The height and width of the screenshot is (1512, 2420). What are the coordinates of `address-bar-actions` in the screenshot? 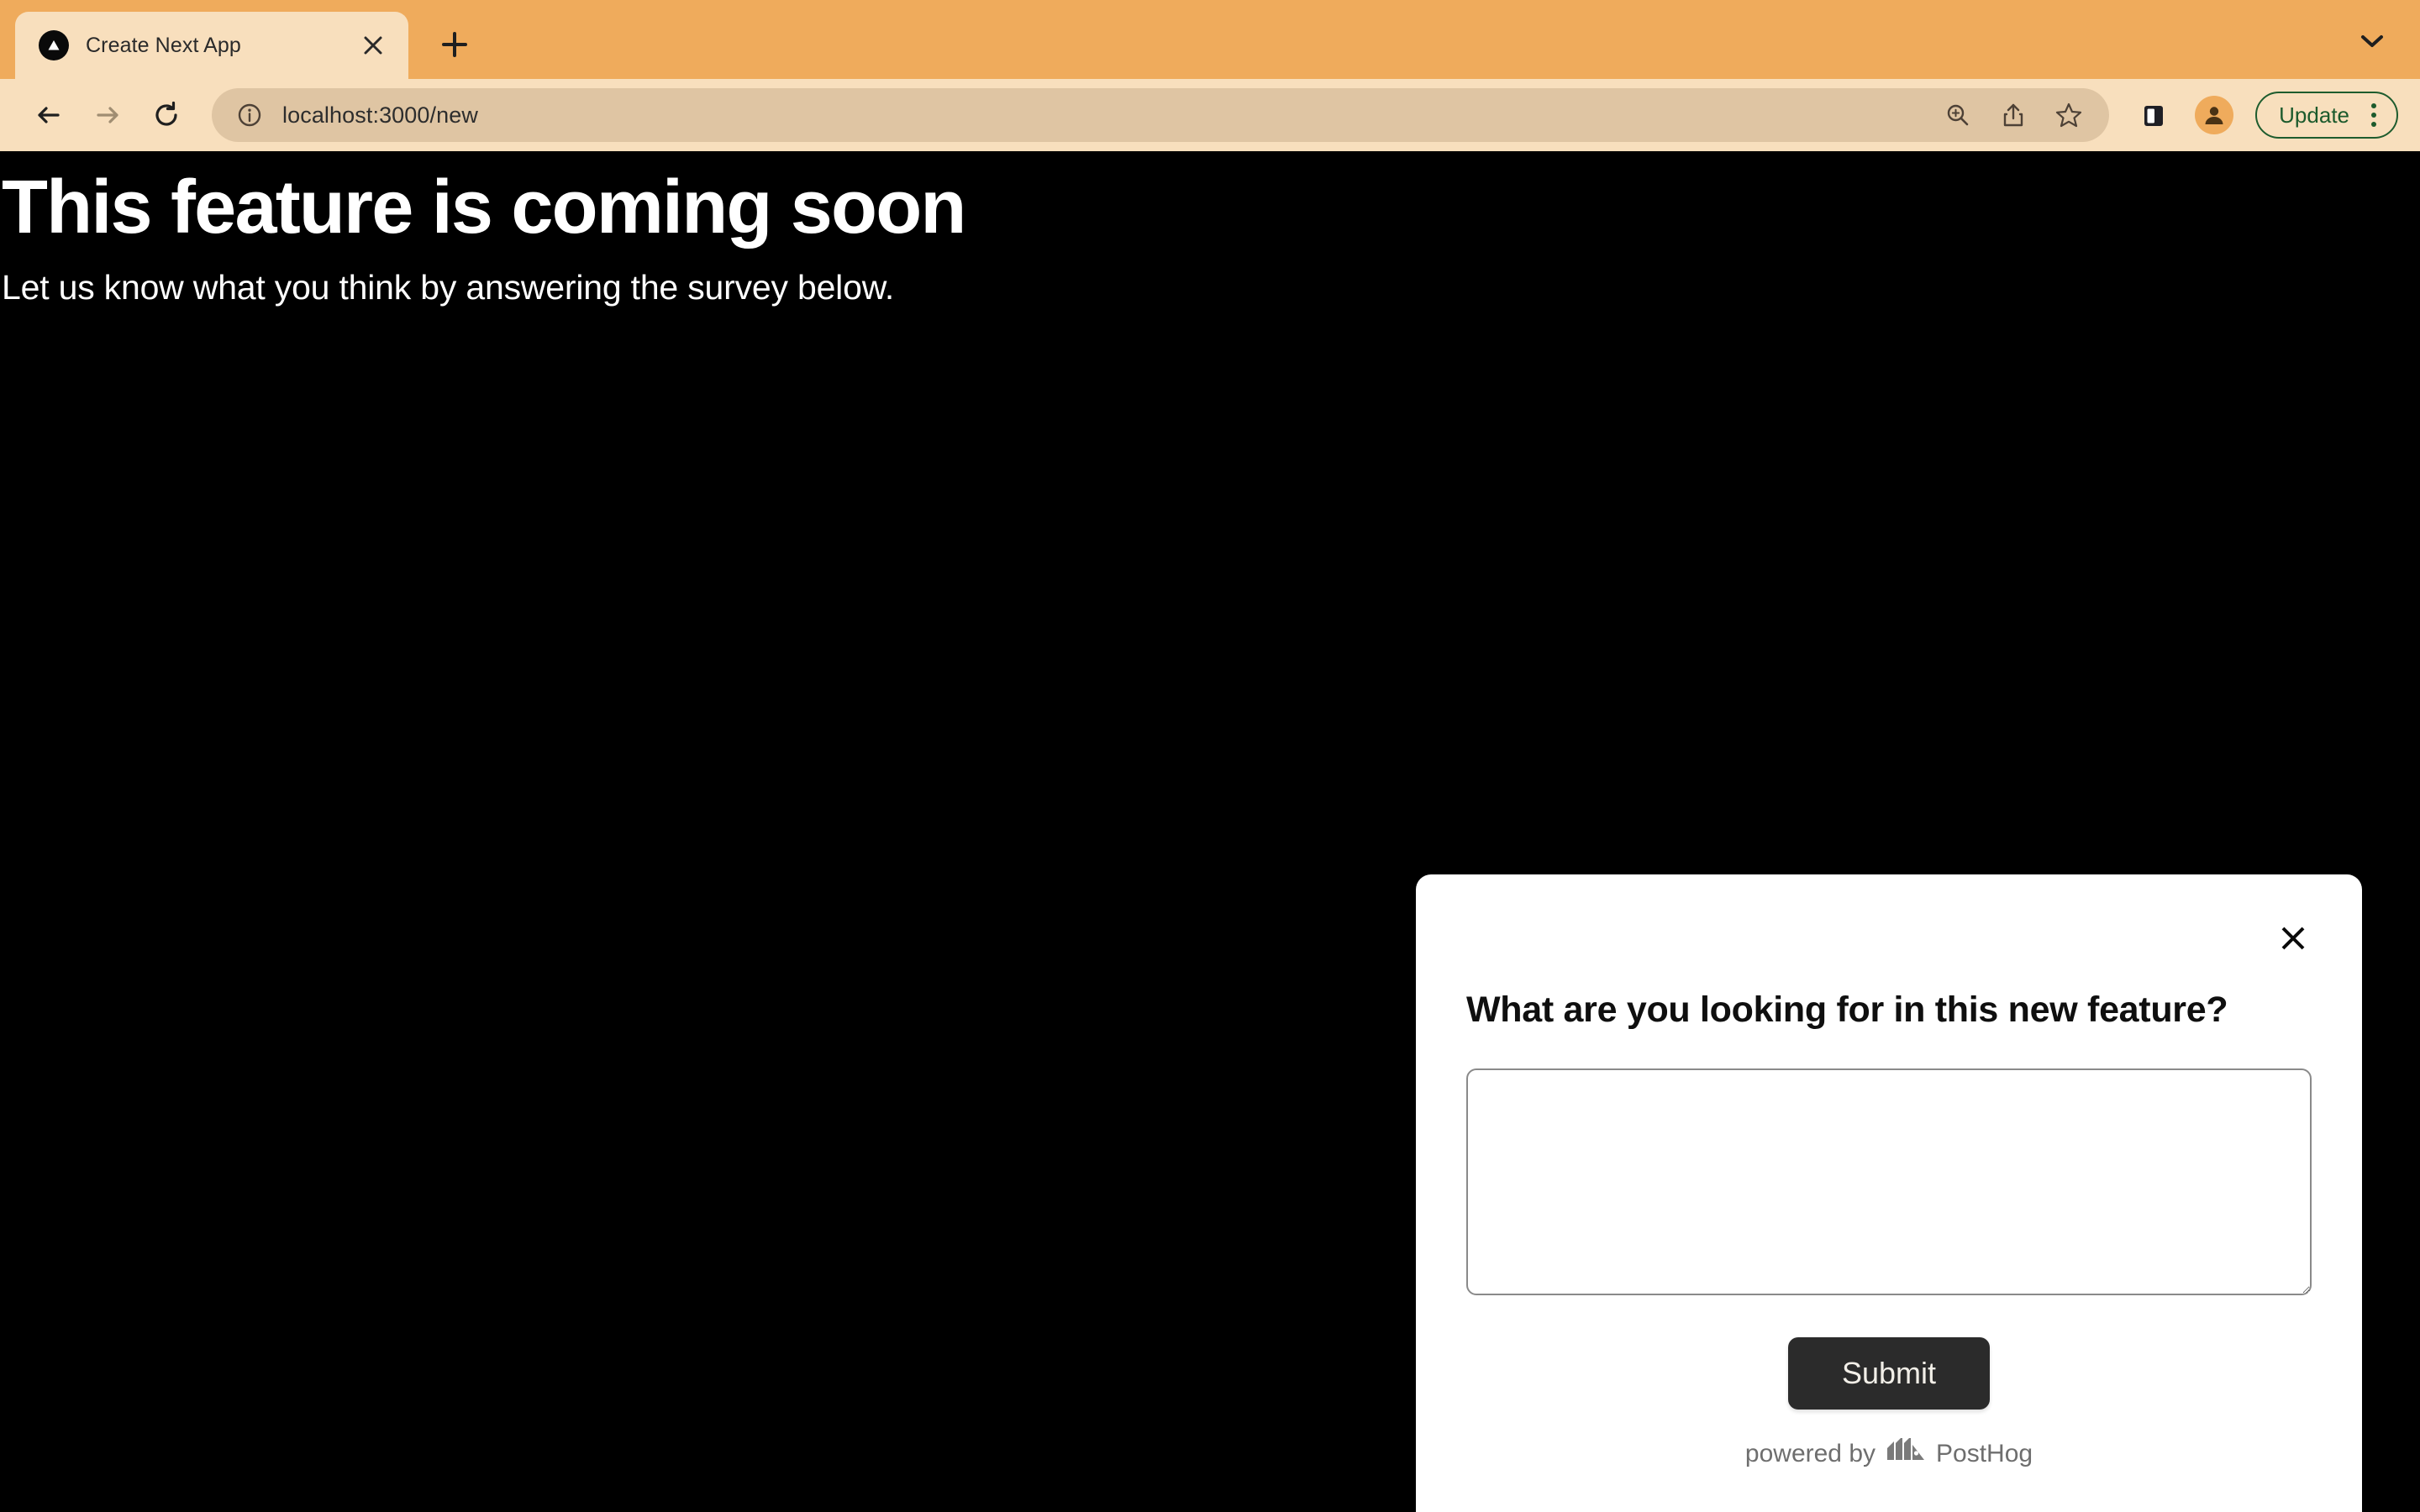 It's located at (2013, 115).